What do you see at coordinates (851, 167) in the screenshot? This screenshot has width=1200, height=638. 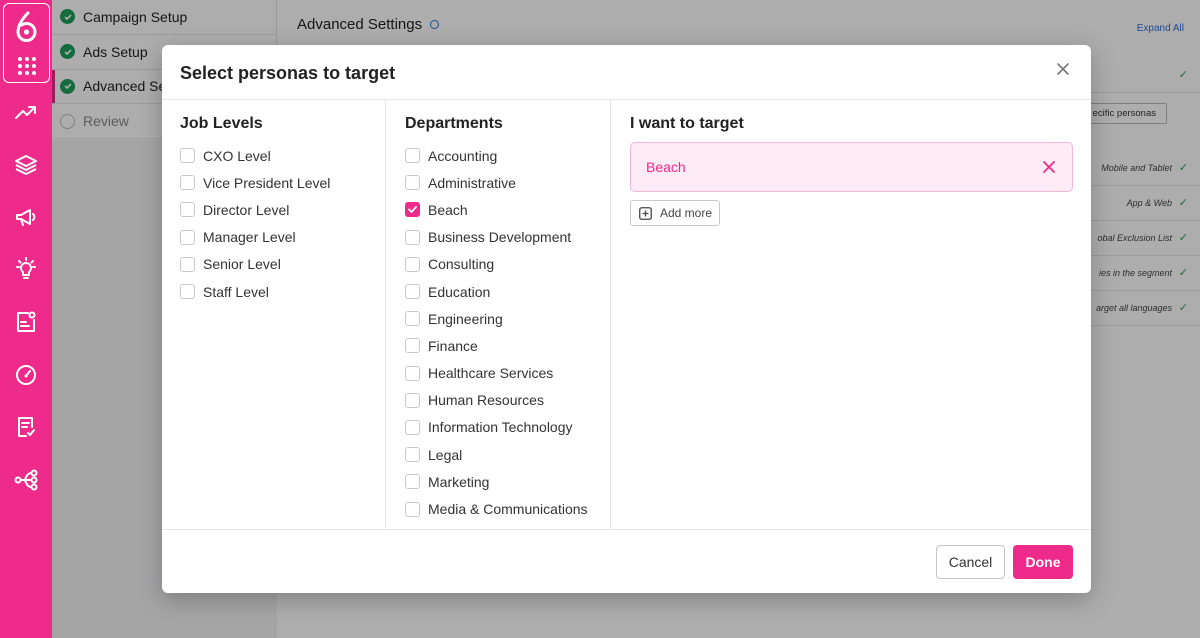 I see `target-chip: Beach` at bounding box center [851, 167].